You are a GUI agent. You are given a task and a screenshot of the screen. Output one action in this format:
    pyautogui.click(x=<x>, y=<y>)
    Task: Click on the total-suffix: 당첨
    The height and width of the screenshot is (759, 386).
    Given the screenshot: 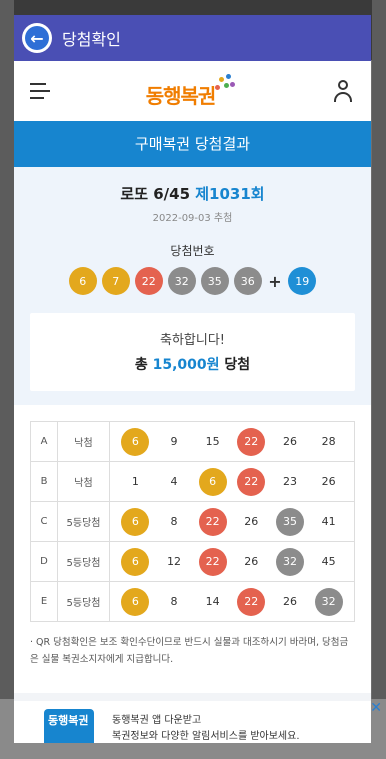 What is the action you would take?
    pyautogui.click(x=237, y=365)
    